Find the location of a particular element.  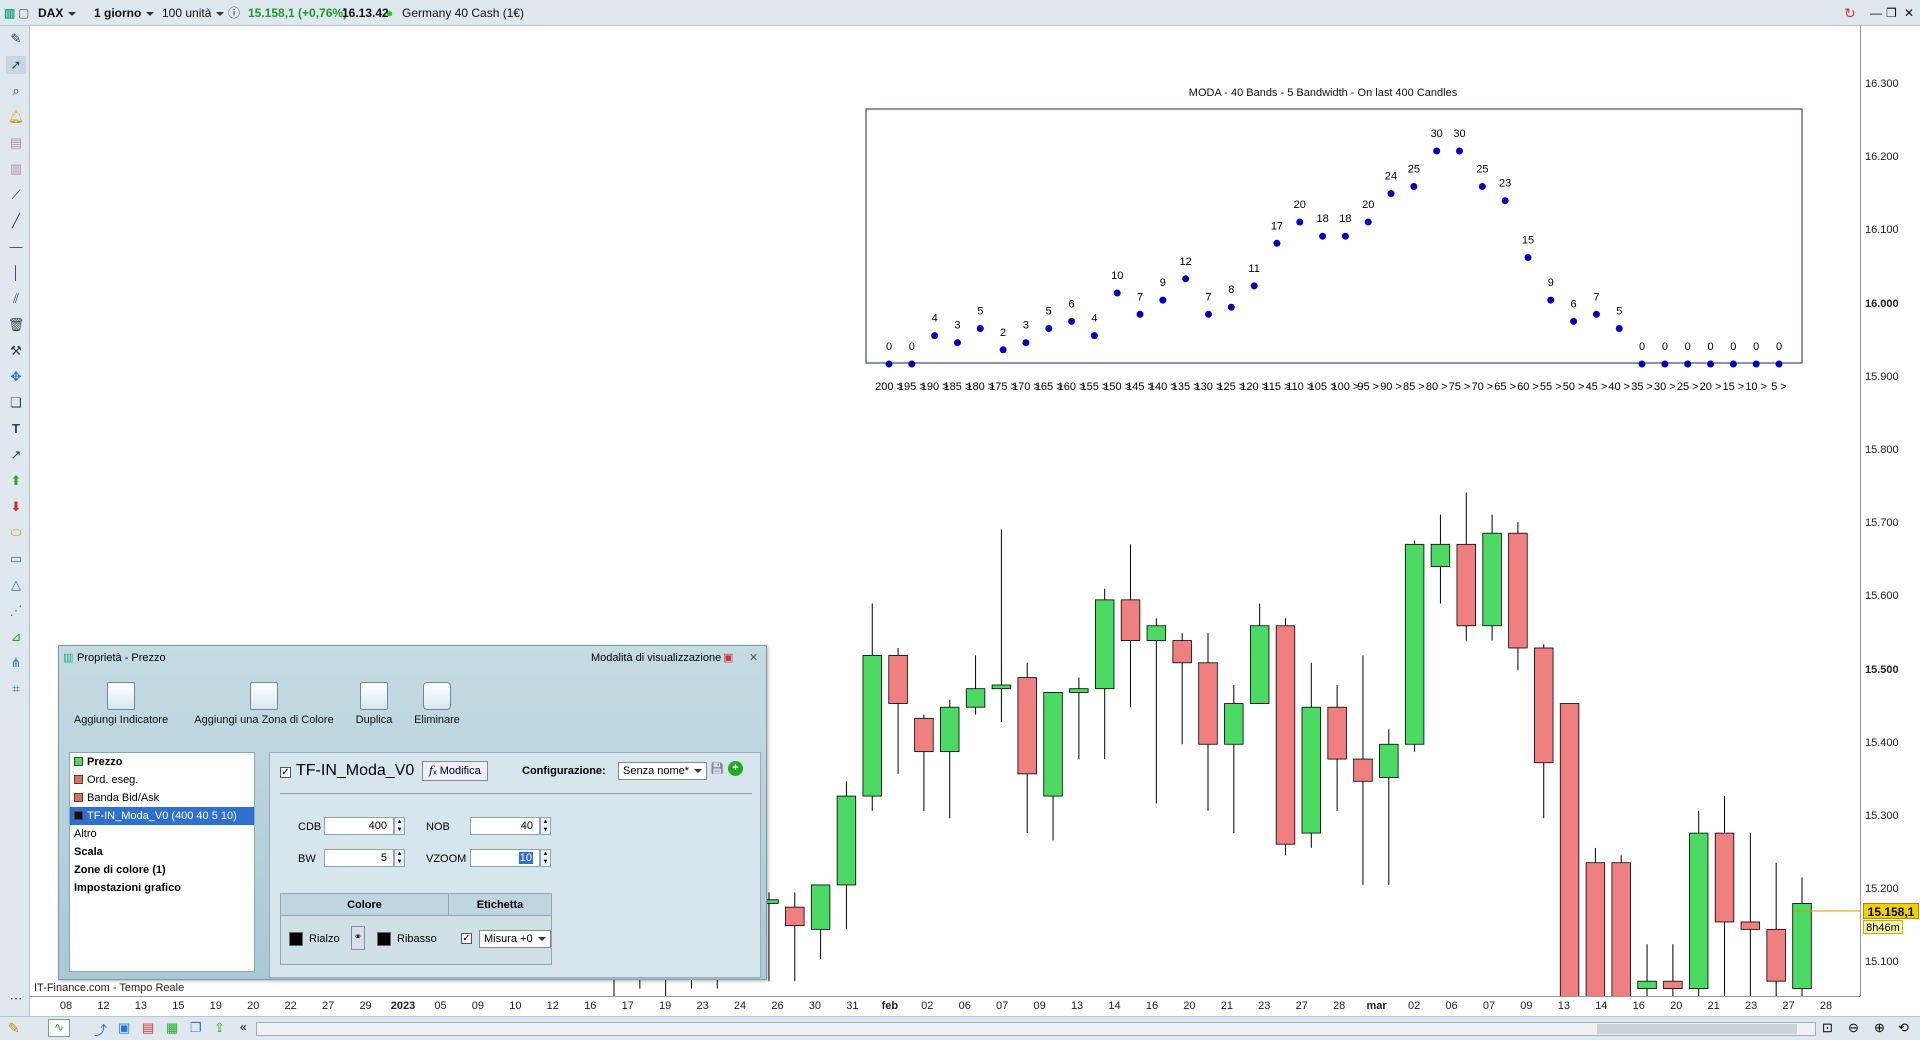

add-config-icon: + is located at coordinates (735, 768).